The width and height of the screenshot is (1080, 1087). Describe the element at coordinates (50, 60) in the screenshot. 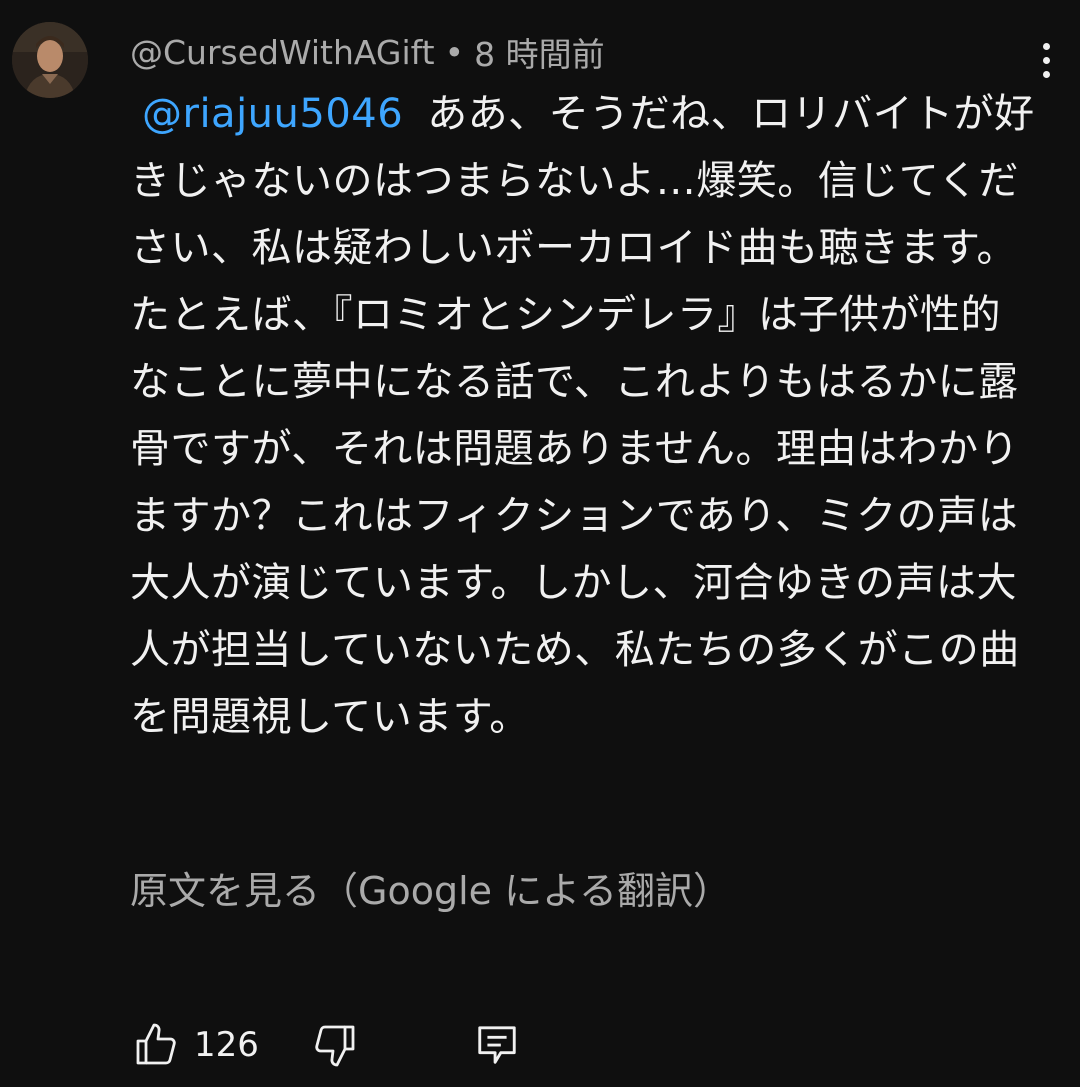

I see `avatar` at that location.